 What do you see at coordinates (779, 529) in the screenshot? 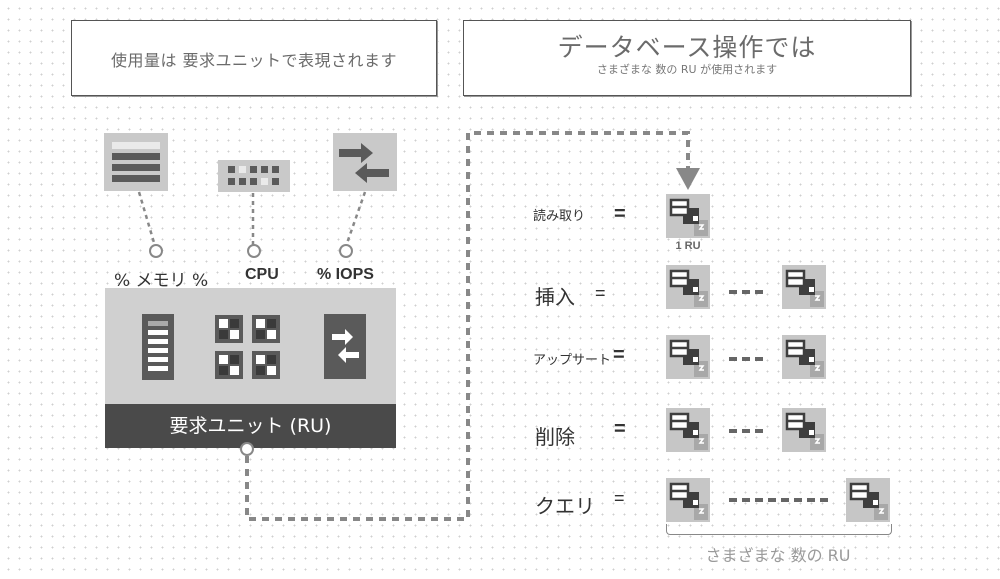
I see `varying-ru-bracket` at bounding box center [779, 529].